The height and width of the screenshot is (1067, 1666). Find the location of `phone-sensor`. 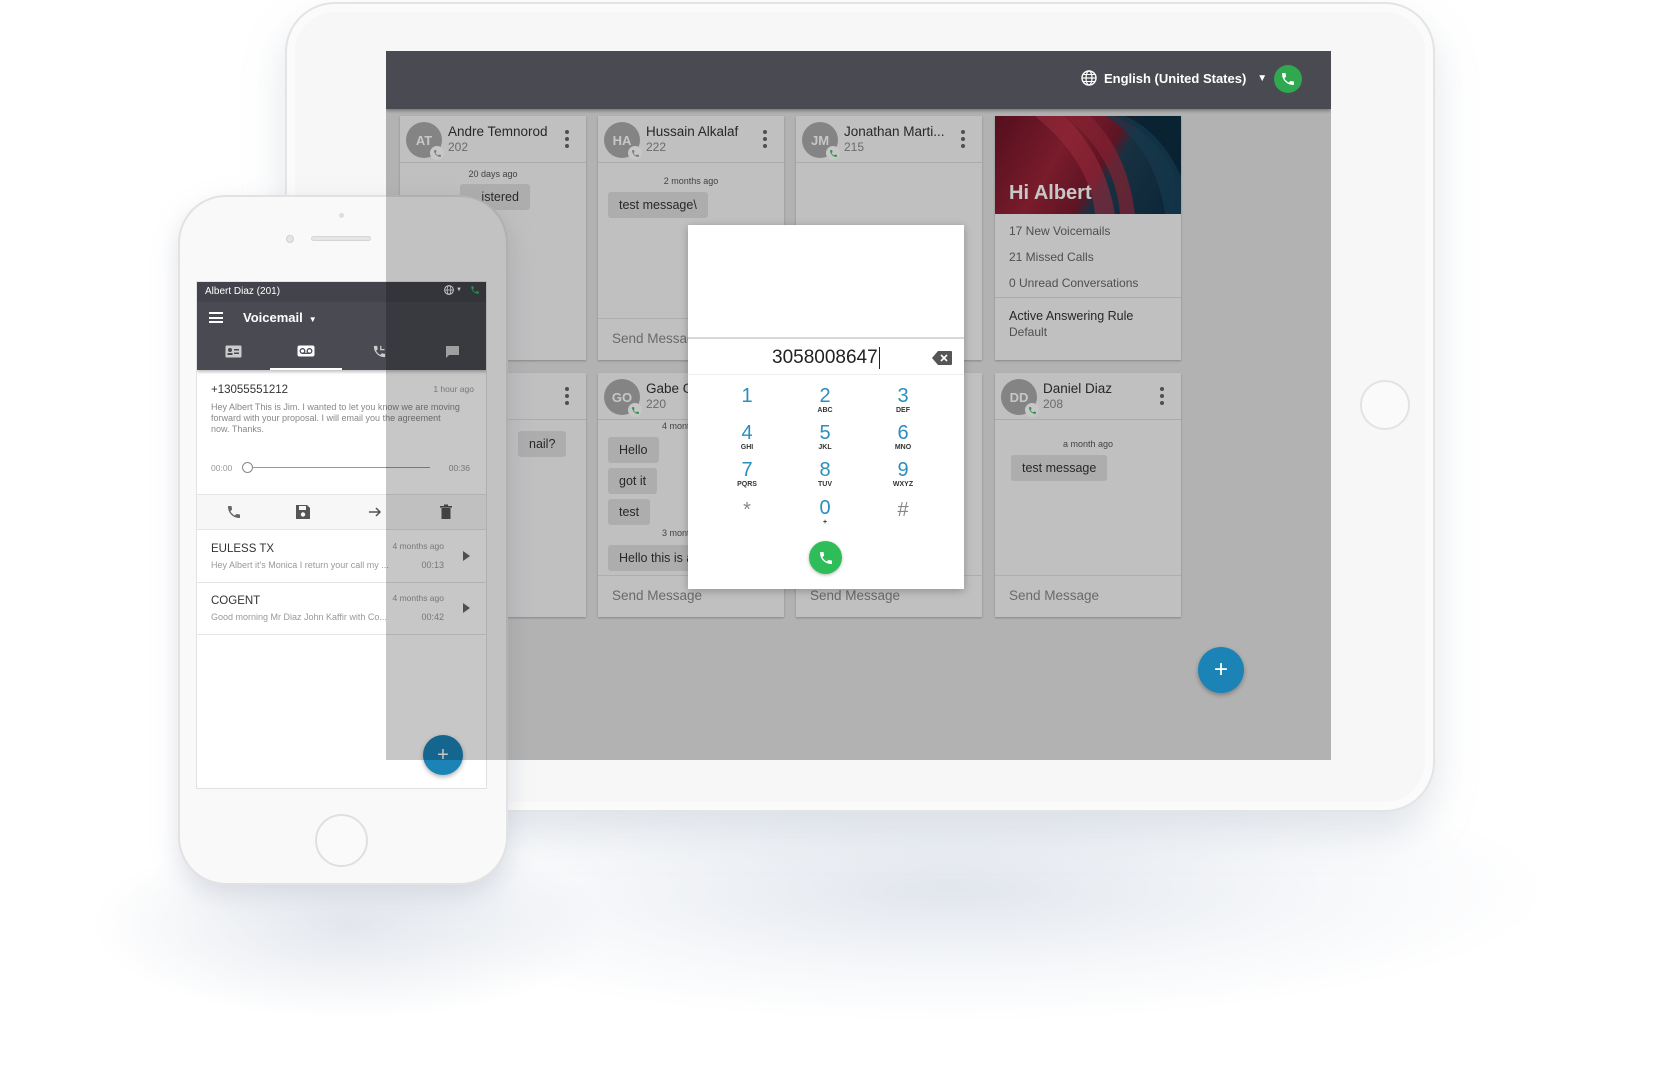

phone-sensor is located at coordinates (341, 215).